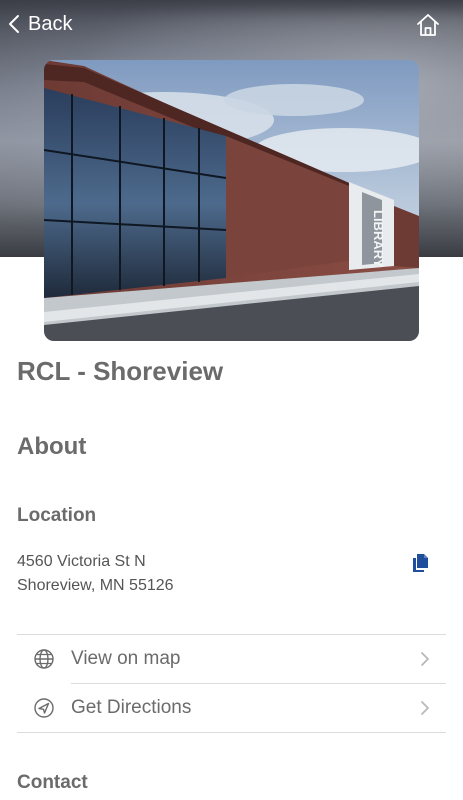  What do you see at coordinates (428, 25) in the screenshot?
I see `home-icon` at bounding box center [428, 25].